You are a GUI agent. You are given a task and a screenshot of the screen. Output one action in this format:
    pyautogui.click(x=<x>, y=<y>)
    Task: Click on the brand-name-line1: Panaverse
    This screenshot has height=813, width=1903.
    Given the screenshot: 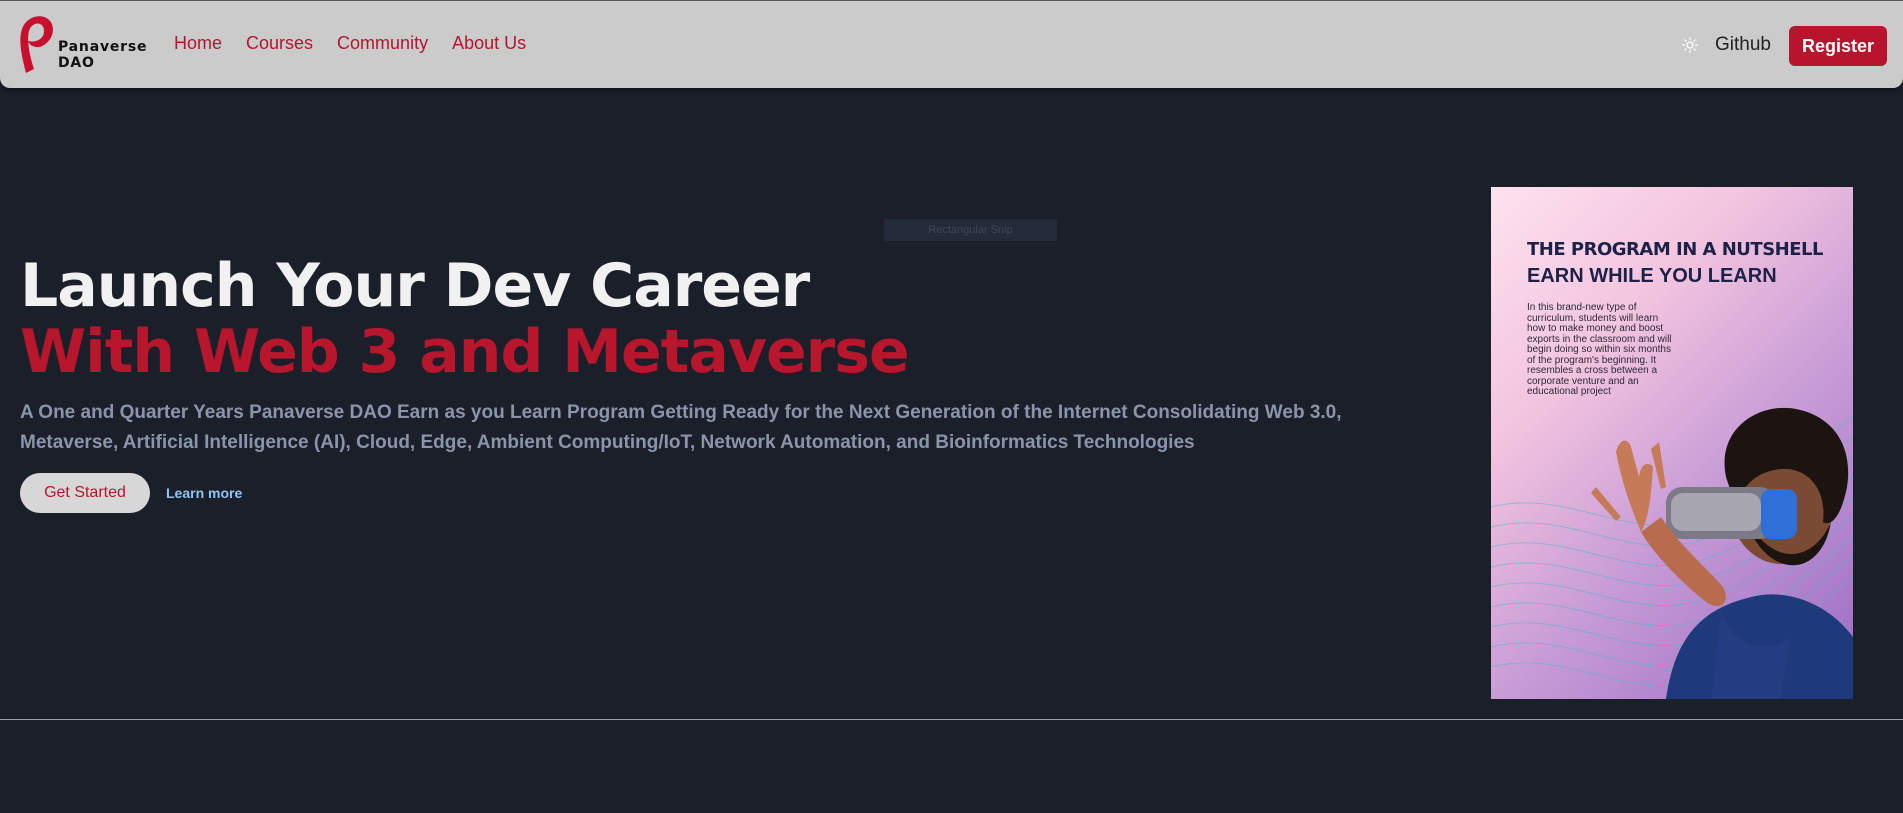 What is the action you would take?
    pyautogui.click(x=103, y=47)
    